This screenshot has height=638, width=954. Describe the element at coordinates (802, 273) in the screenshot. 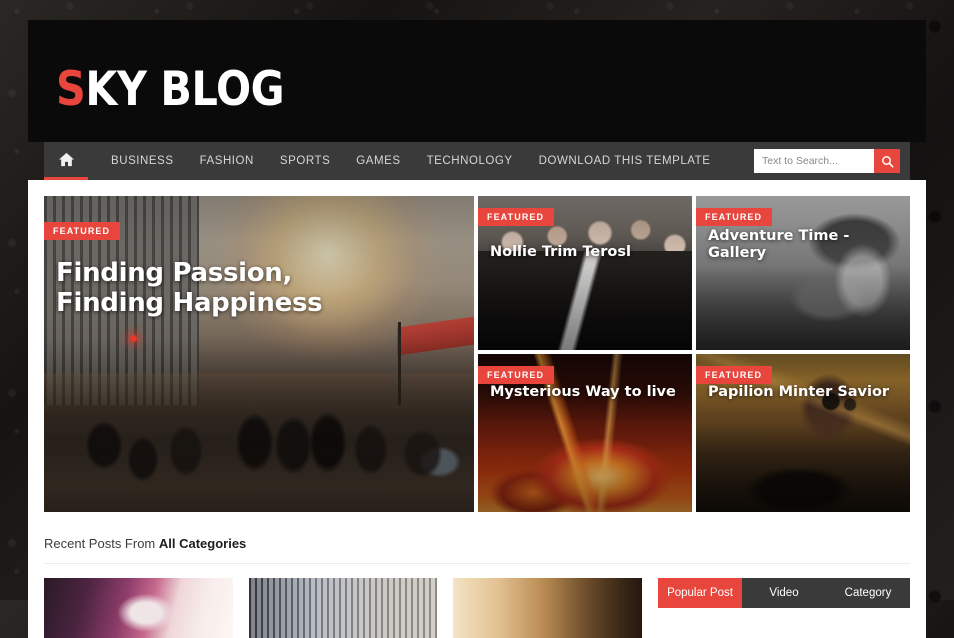

I see `featured-tile-adventure: FEATURED Adventure Time - Gallery` at that location.